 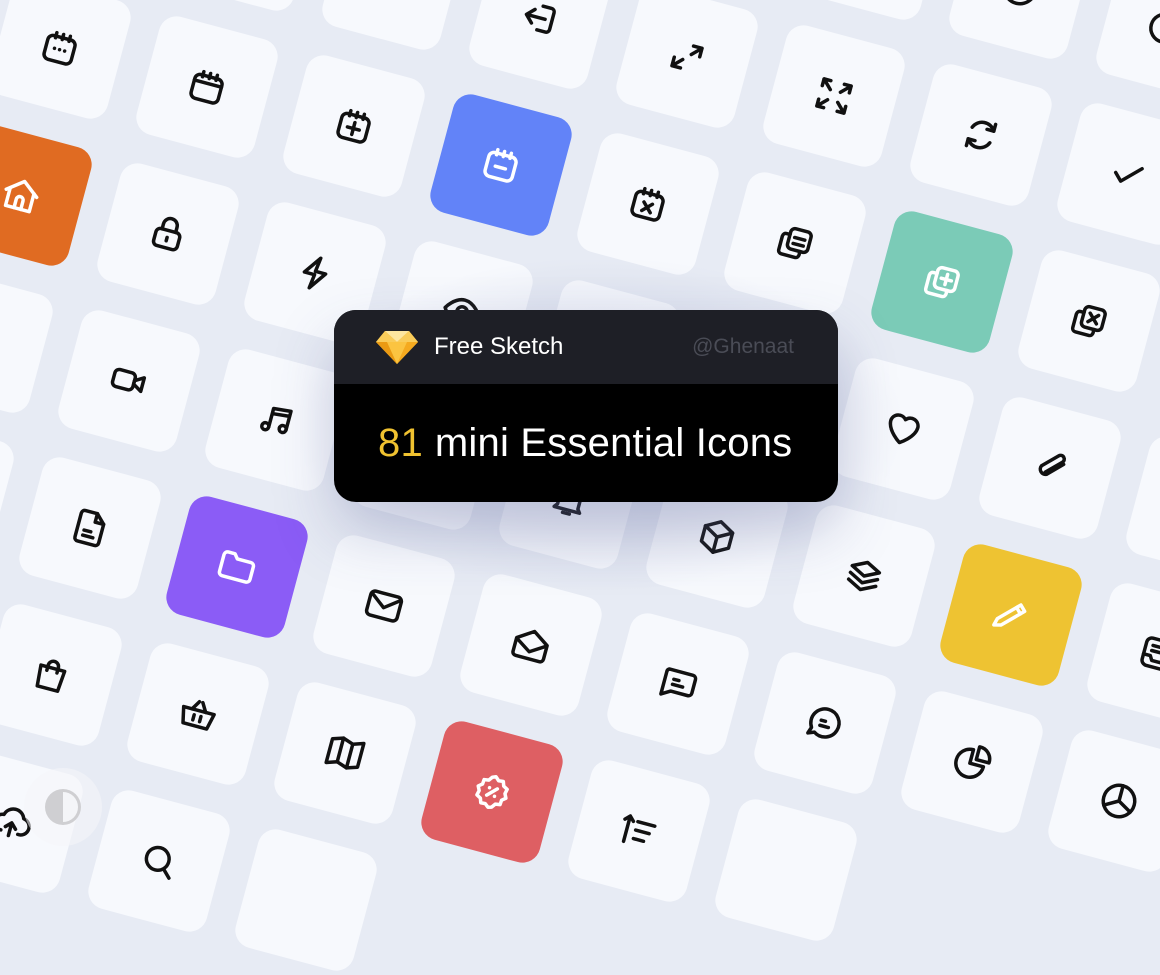 I want to click on theme-toggle-button, so click(x=63, y=807).